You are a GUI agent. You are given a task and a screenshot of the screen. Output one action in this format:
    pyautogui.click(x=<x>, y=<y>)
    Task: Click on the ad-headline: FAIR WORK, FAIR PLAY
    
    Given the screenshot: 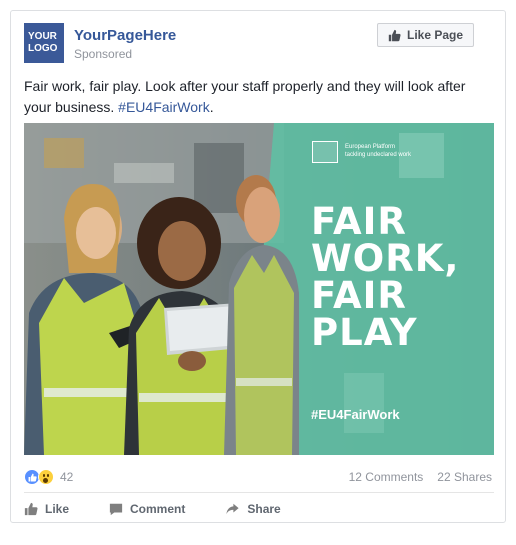 What is the action you would take?
    pyautogui.click(x=385, y=277)
    